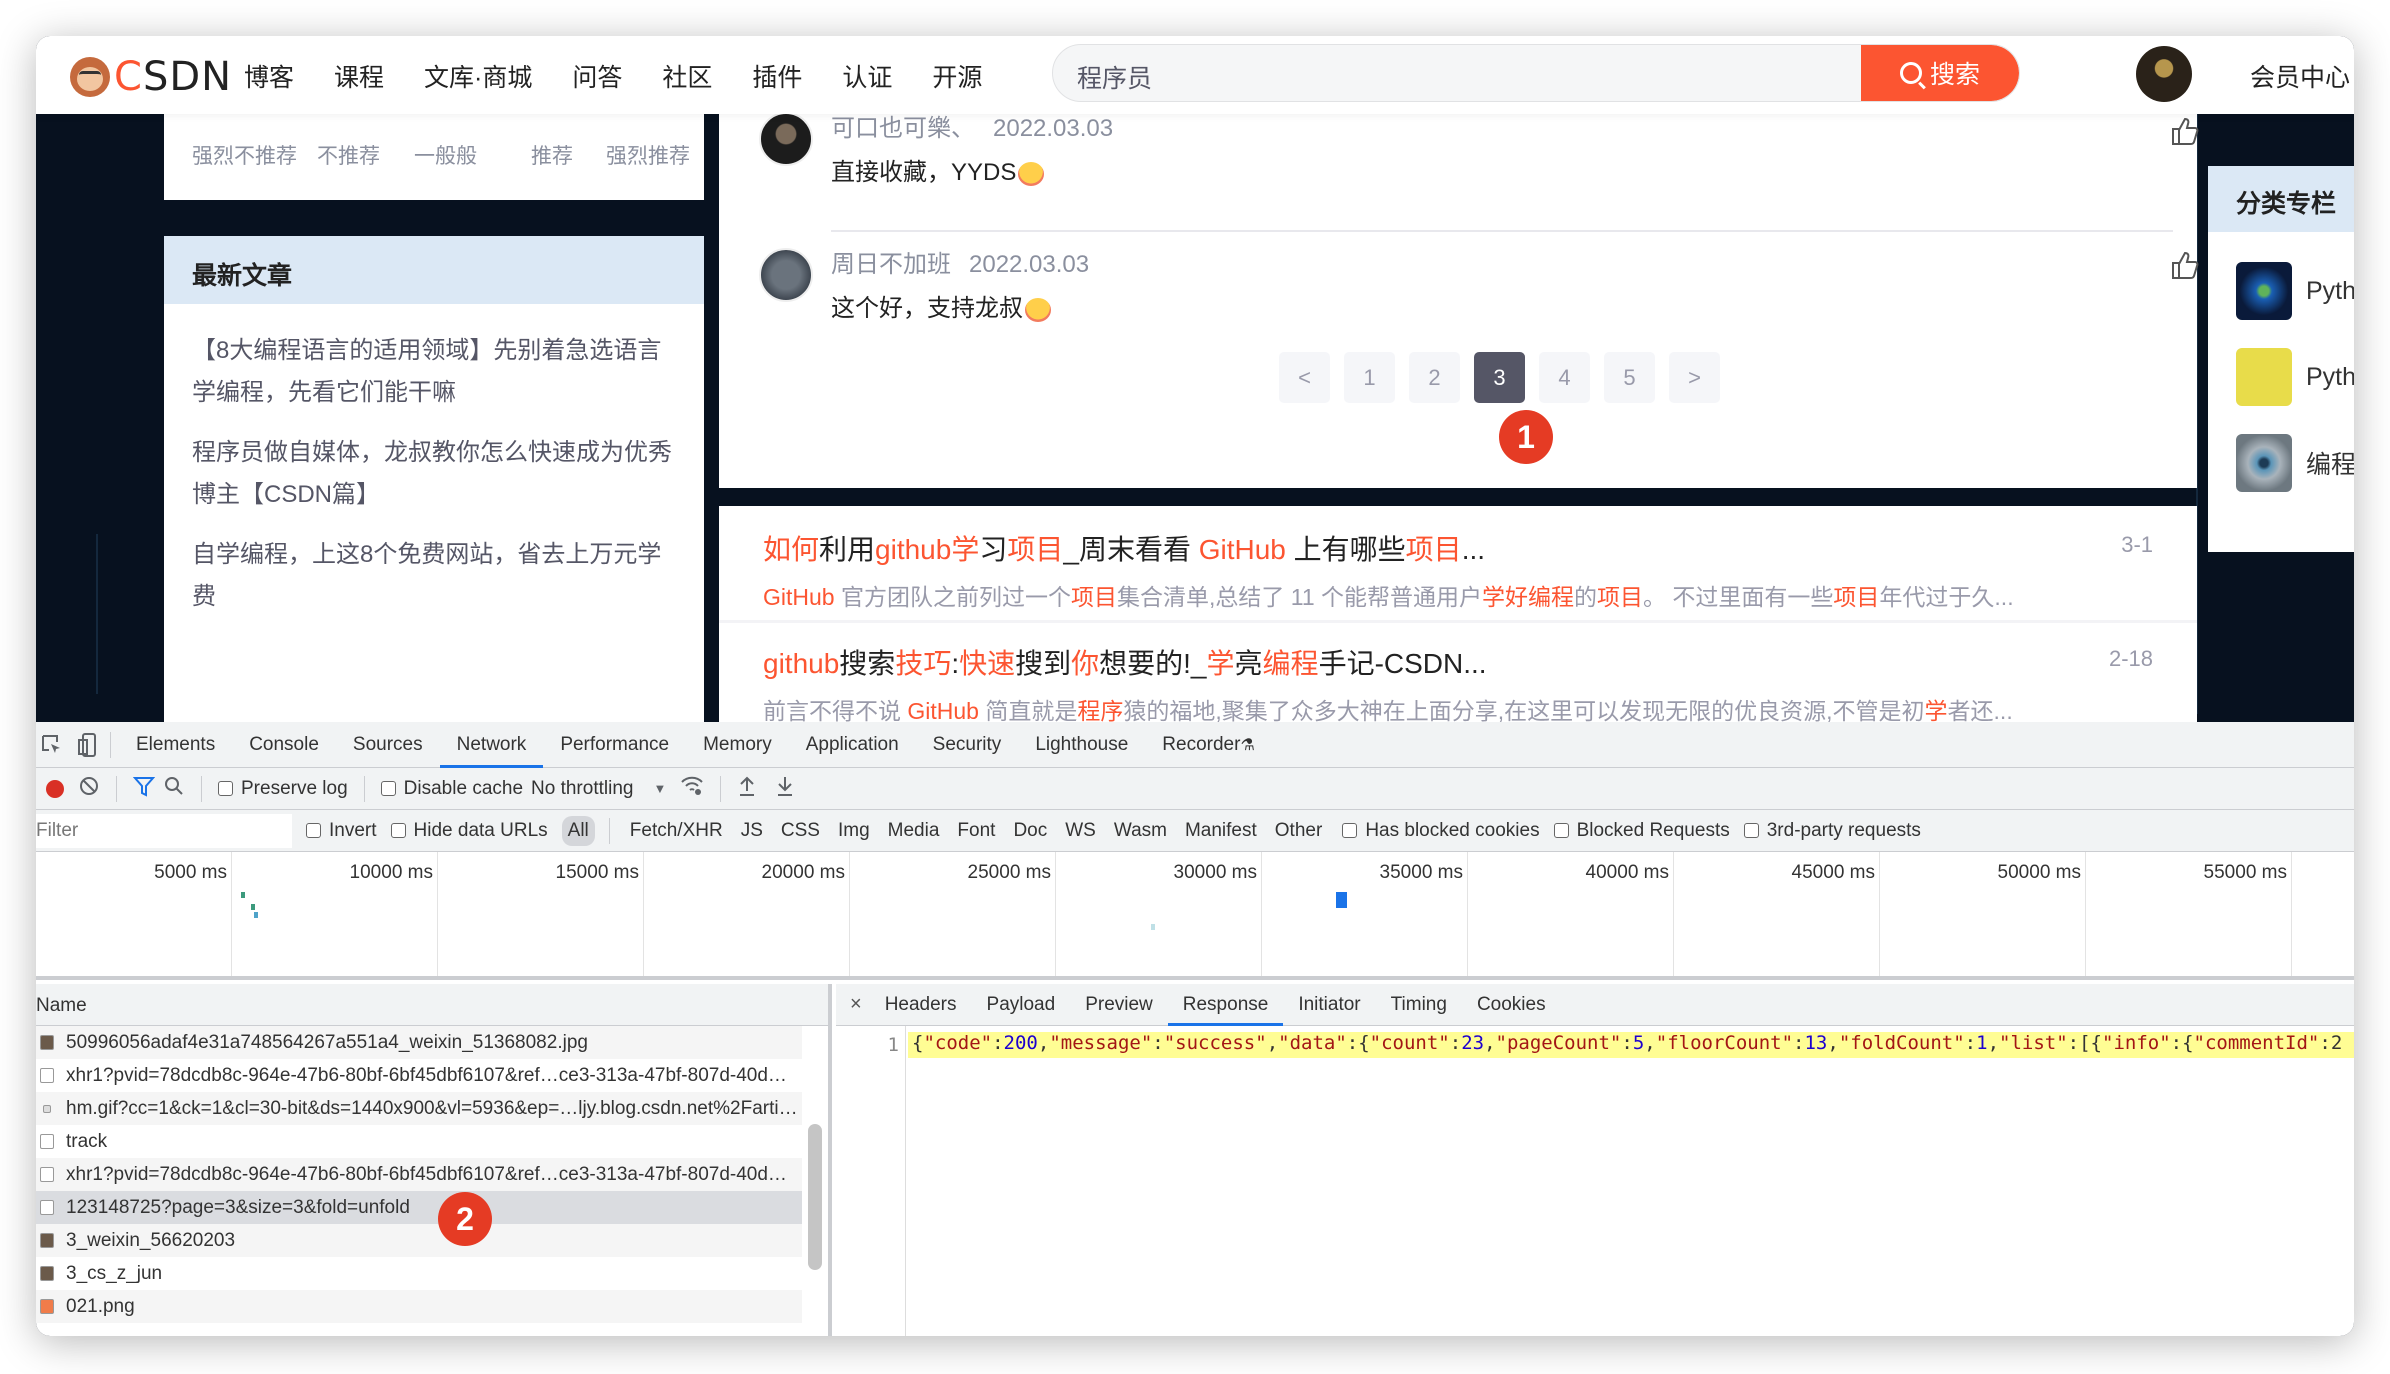 This screenshot has height=1374, width=2390. Describe the element at coordinates (432, 1005) in the screenshot. I see `name-column-header: Name` at that location.